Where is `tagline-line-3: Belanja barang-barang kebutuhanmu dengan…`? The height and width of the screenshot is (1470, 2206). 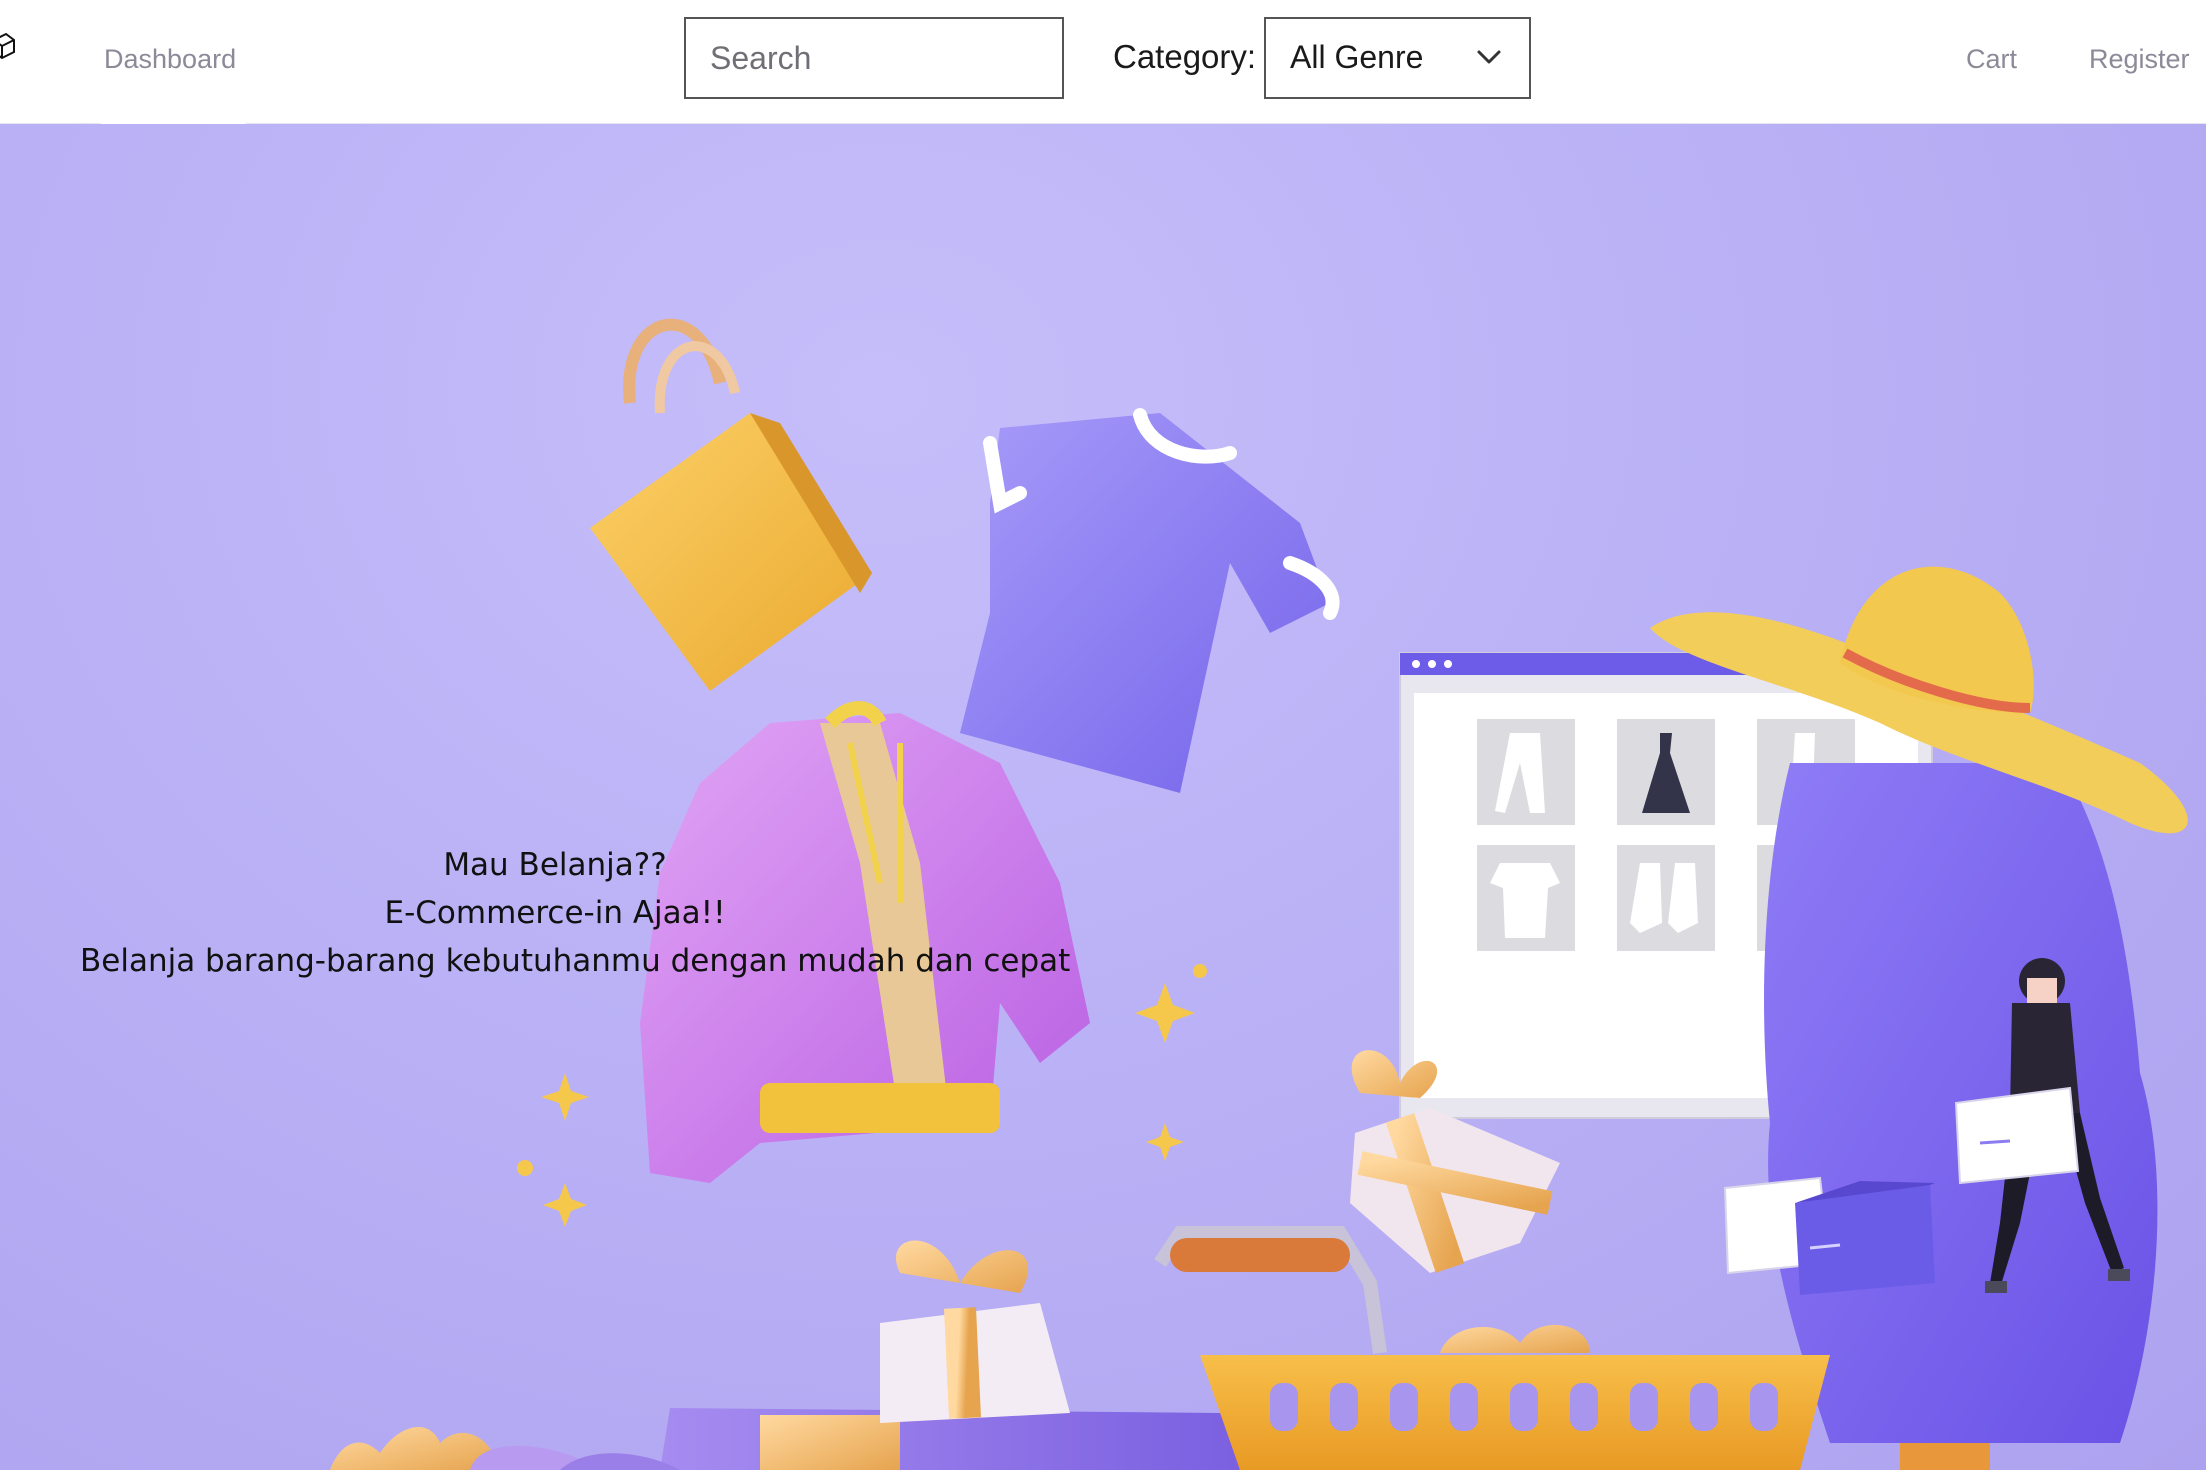
tagline-line-3: Belanja barang-barang kebutuhanmu dengan… is located at coordinates (575, 961).